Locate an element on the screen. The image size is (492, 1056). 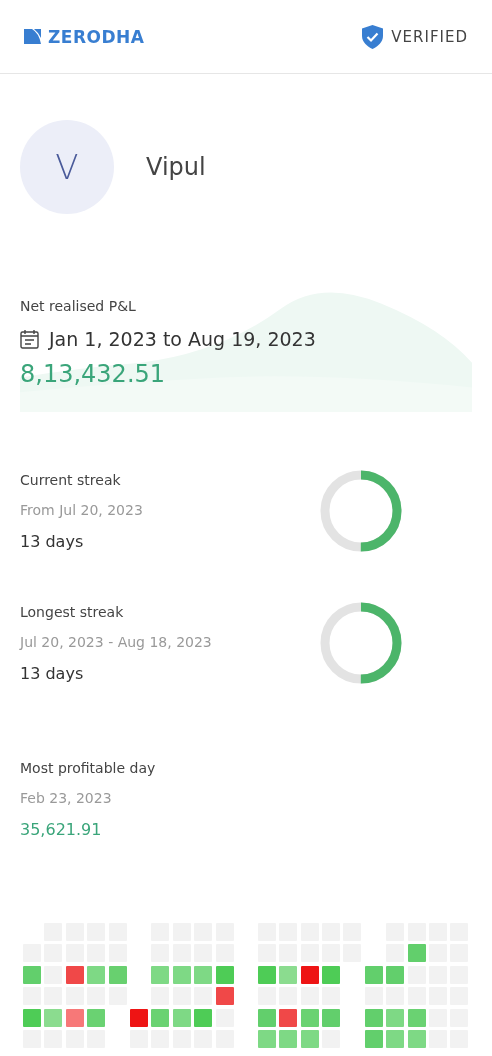
profitable-day-label: Most profitable day is located at coordinates (88, 768).